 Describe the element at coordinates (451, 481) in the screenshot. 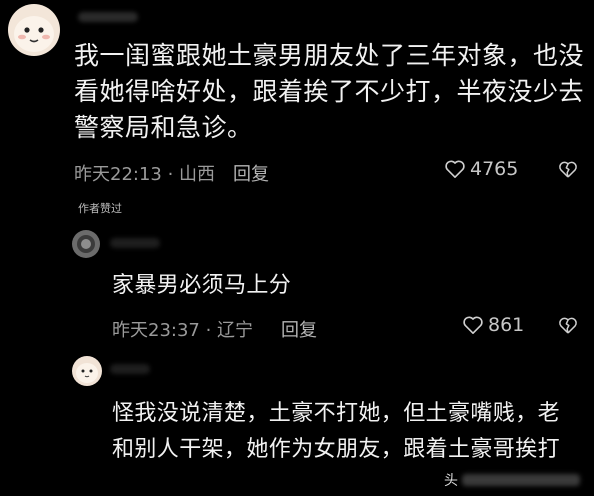

I see `watermark-text: 头` at that location.